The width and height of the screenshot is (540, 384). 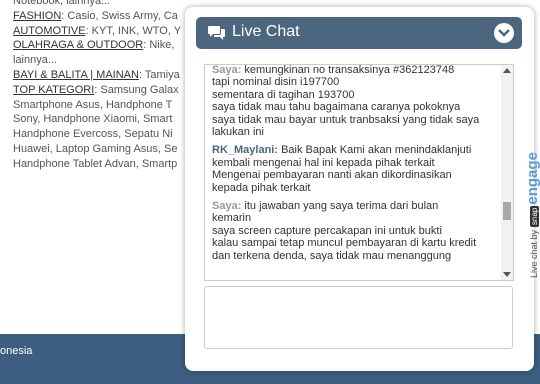 What do you see at coordinates (238, 132) in the screenshot?
I see `message-text: lakukan ini` at bounding box center [238, 132].